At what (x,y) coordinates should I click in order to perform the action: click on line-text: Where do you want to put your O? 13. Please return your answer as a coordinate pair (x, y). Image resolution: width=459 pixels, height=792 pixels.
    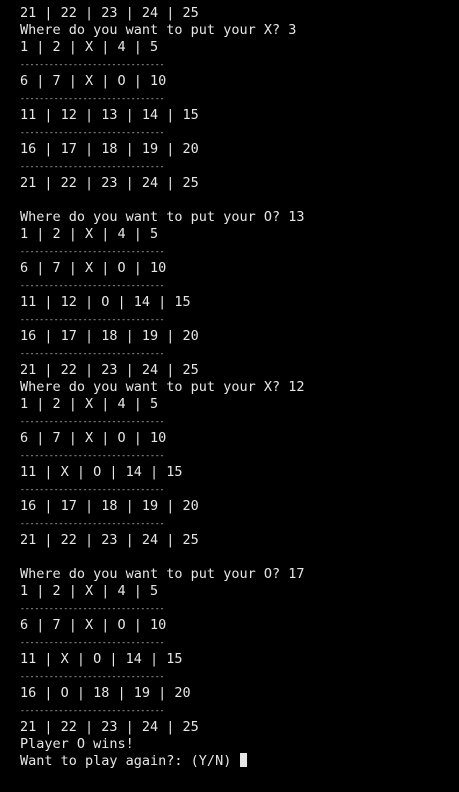
    Looking at the image, I should click on (162, 217).